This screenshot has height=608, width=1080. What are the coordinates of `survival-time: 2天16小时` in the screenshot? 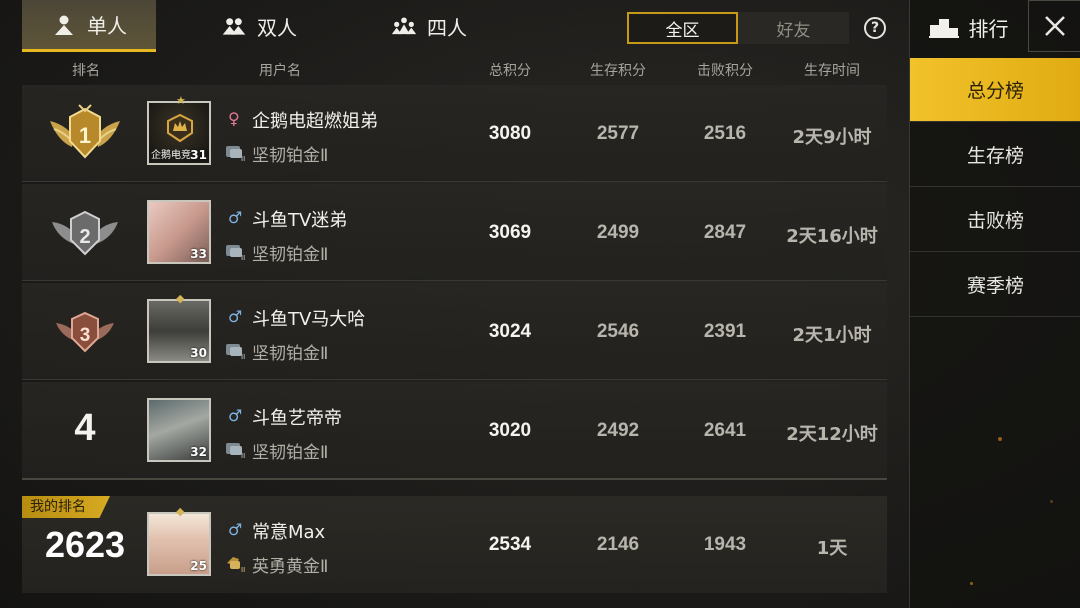 It's located at (832, 236).